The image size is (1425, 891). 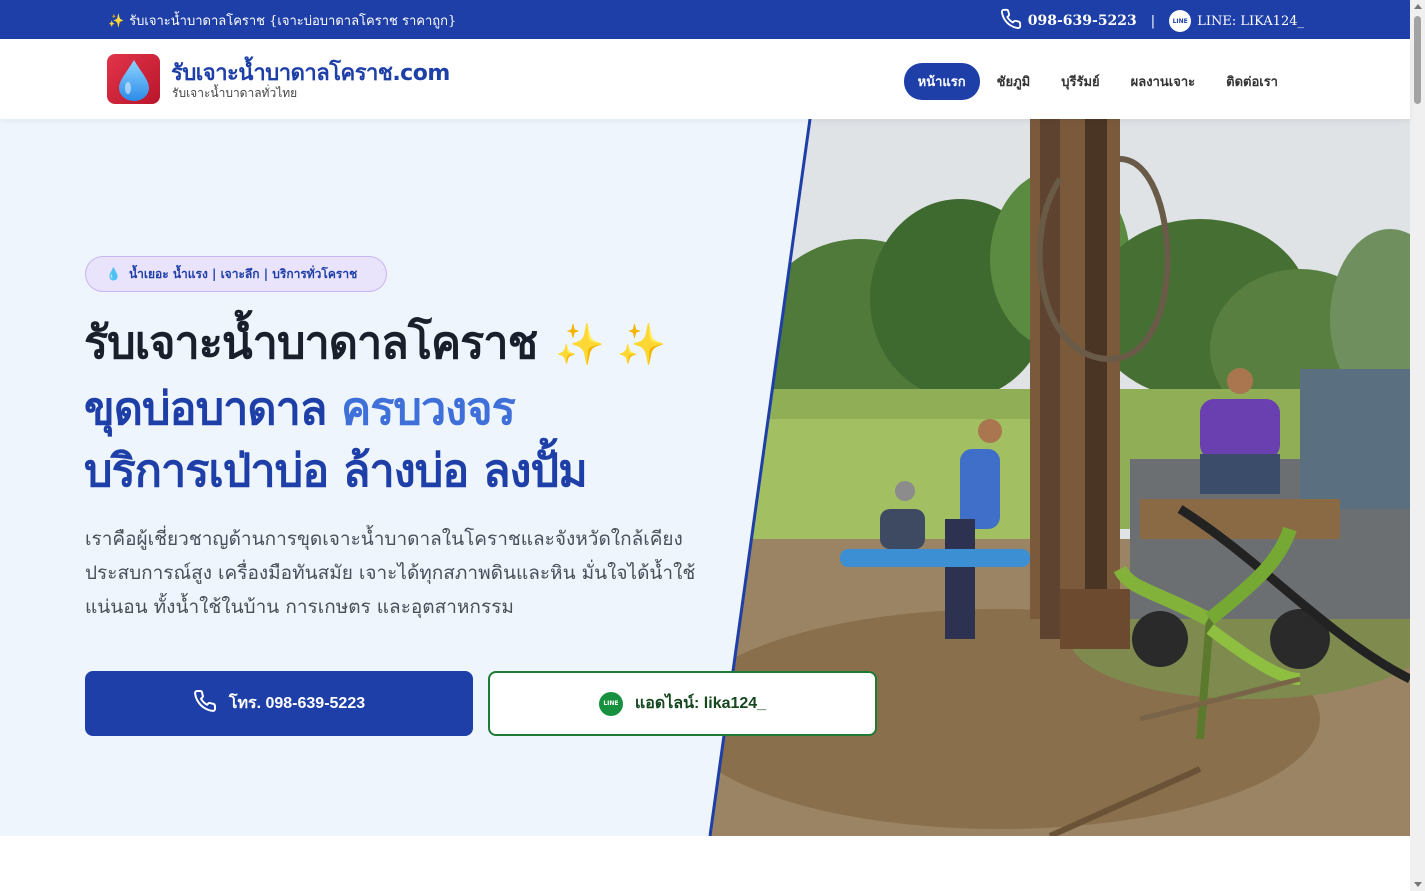 What do you see at coordinates (1082, 21) in the screenshot?
I see `topbar-phone-link: 098-639-5223` at bounding box center [1082, 21].